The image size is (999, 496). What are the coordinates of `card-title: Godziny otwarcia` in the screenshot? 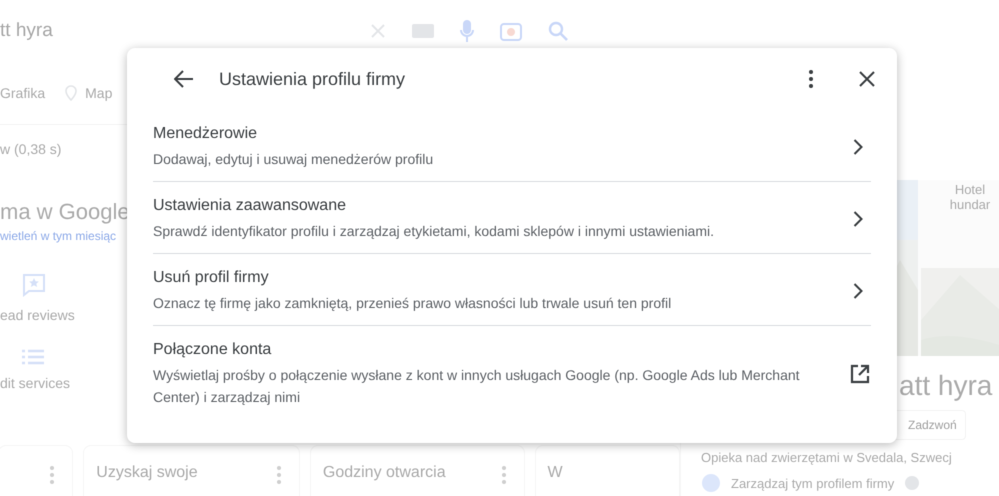 It's located at (384, 473).